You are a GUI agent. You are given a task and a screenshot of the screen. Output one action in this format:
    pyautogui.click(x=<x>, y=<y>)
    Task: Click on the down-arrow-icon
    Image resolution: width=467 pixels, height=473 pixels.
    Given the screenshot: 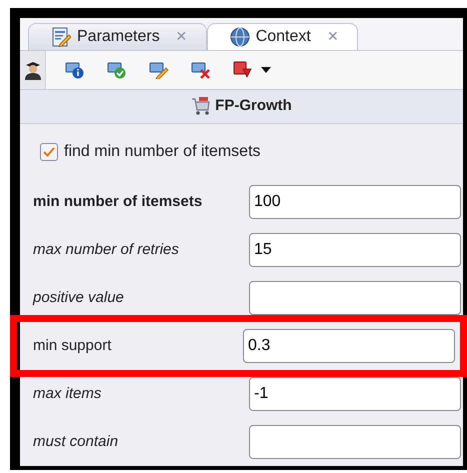 What is the action you would take?
    pyautogui.click(x=243, y=69)
    